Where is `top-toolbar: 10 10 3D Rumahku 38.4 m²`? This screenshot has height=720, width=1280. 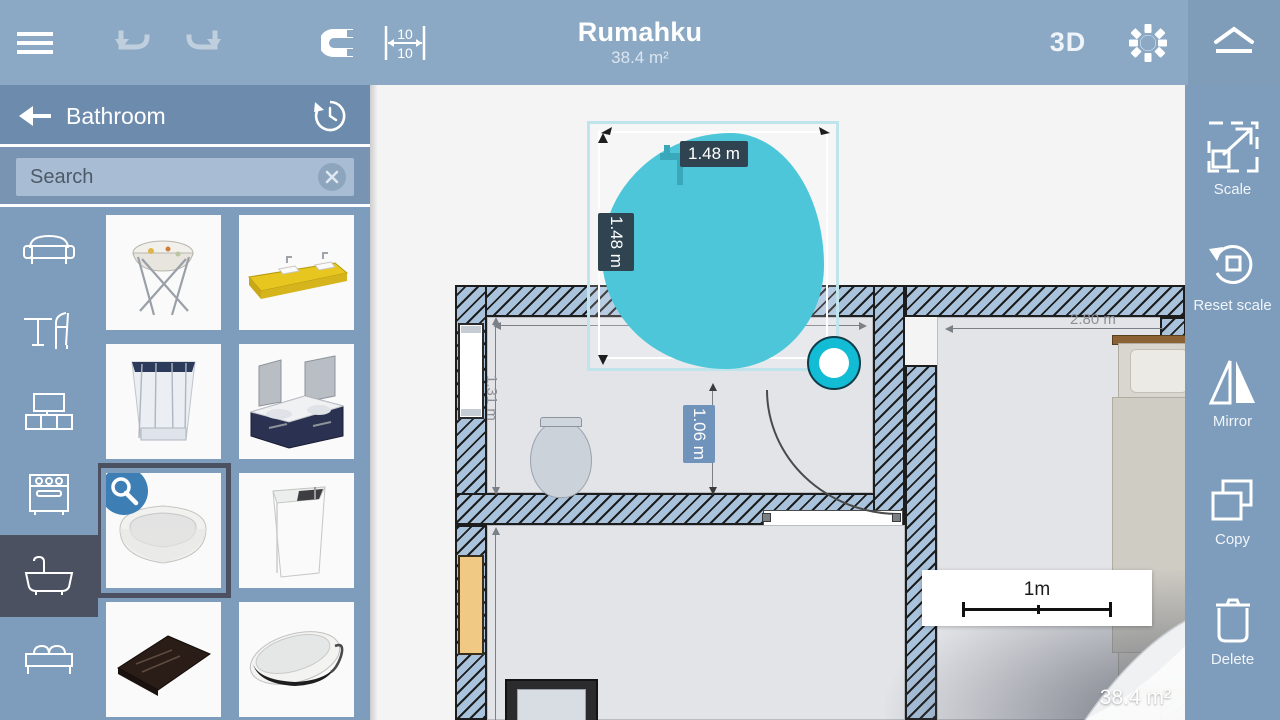
top-toolbar: 10 10 3D Rumahku 38.4 m² is located at coordinates (640, 45).